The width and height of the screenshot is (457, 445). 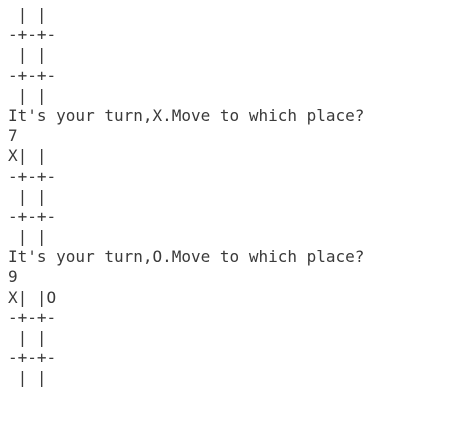 What do you see at coordinates (32, 297) in the screenshot?
I see `board-row-1: X| |O` at bounding box center [32, 297].